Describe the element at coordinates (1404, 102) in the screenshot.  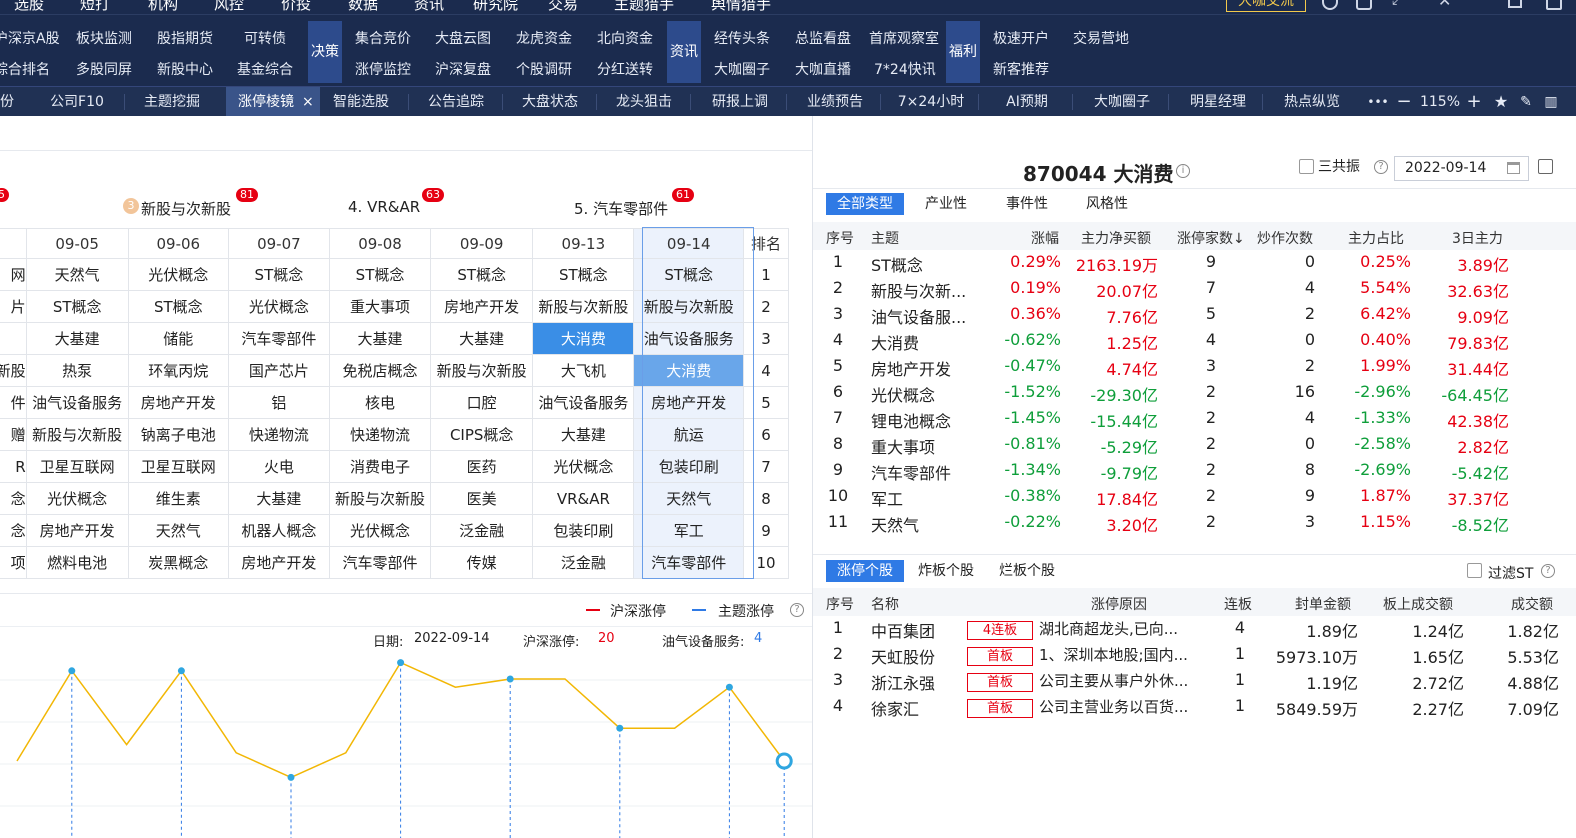
I see `zoom-out-icon: −` at that location.